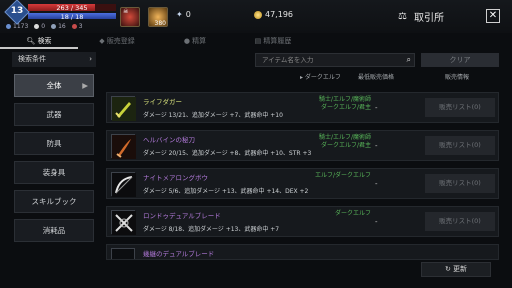 This screenshot has width=512, height=288. I want to click on gold-amount: 47,196, so click(279, 14).